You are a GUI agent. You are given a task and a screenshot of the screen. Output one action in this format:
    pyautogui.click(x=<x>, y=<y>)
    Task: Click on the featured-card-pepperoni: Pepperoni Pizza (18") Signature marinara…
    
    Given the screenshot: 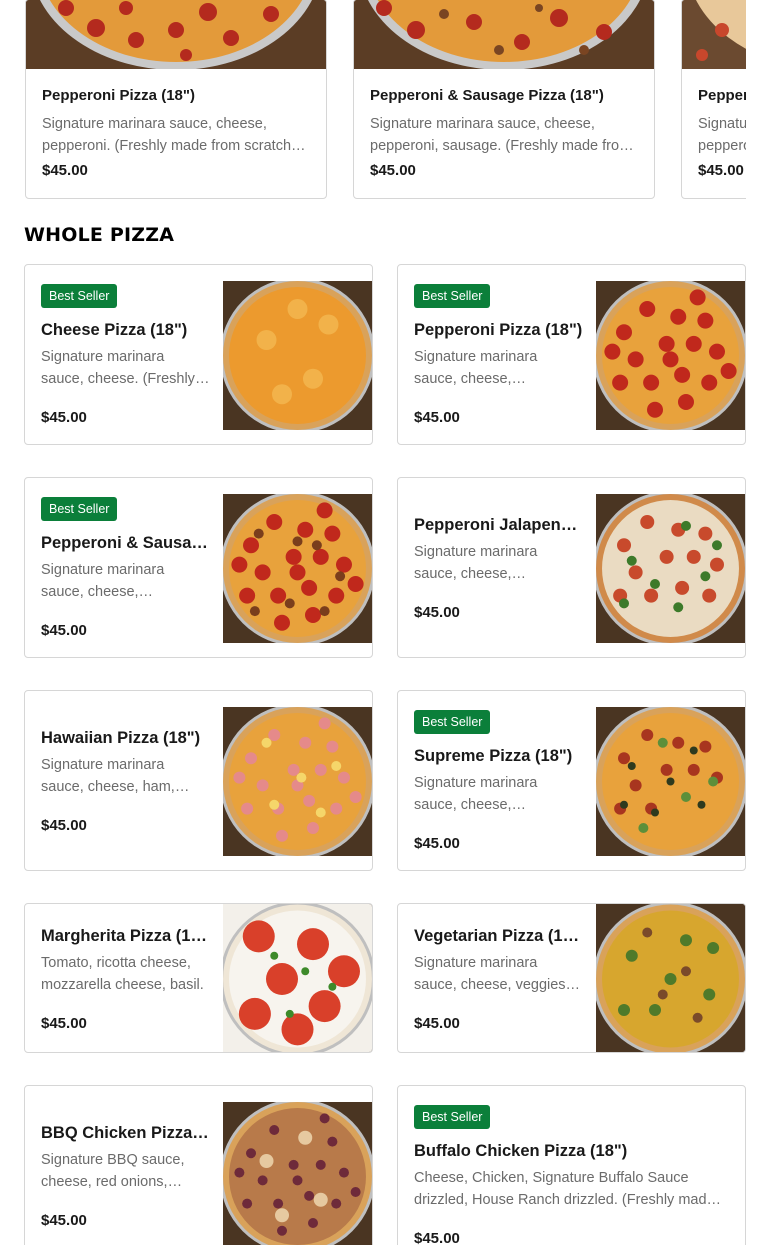 What is the action you would take?
    pyautogui.click(x=176, y=99)
    